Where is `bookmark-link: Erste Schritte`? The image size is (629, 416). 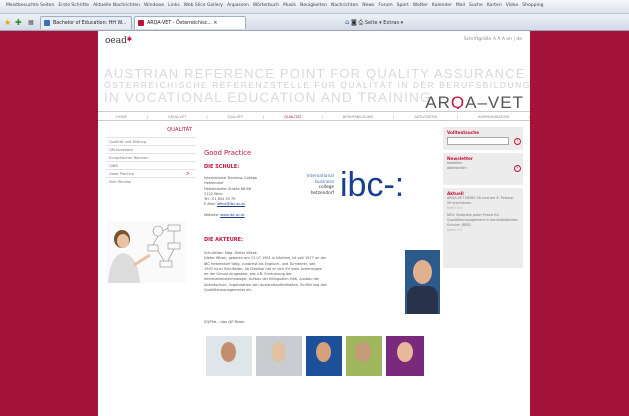 bookmark-link: Erste Schritte is located at coordinates (73, 5).